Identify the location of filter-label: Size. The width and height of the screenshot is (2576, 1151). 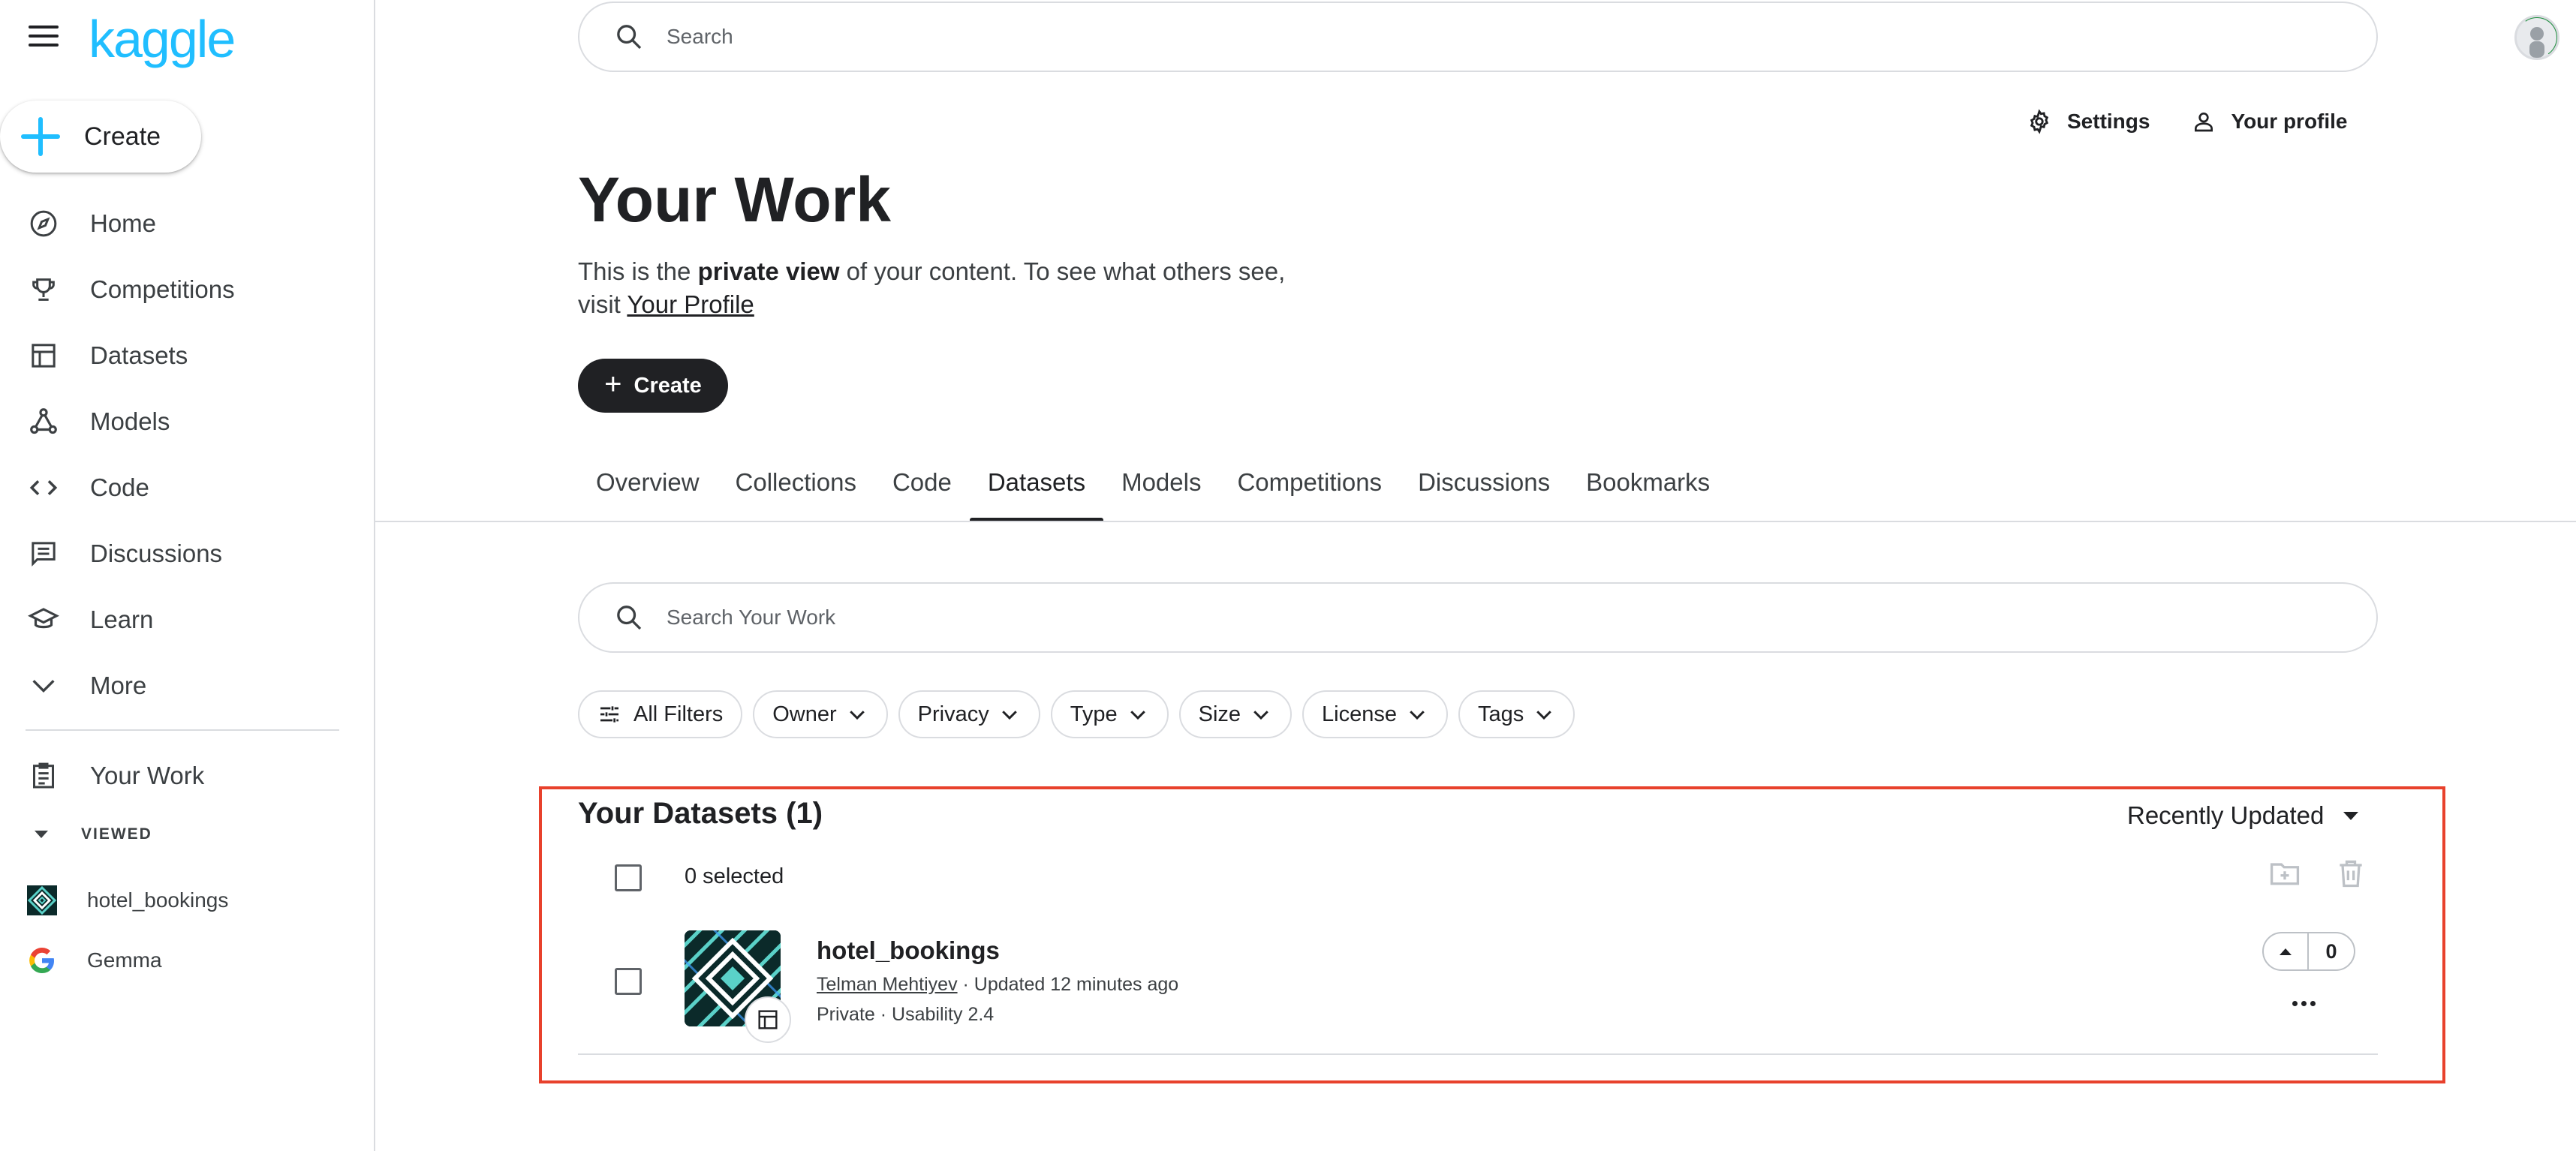
(1219, 714).